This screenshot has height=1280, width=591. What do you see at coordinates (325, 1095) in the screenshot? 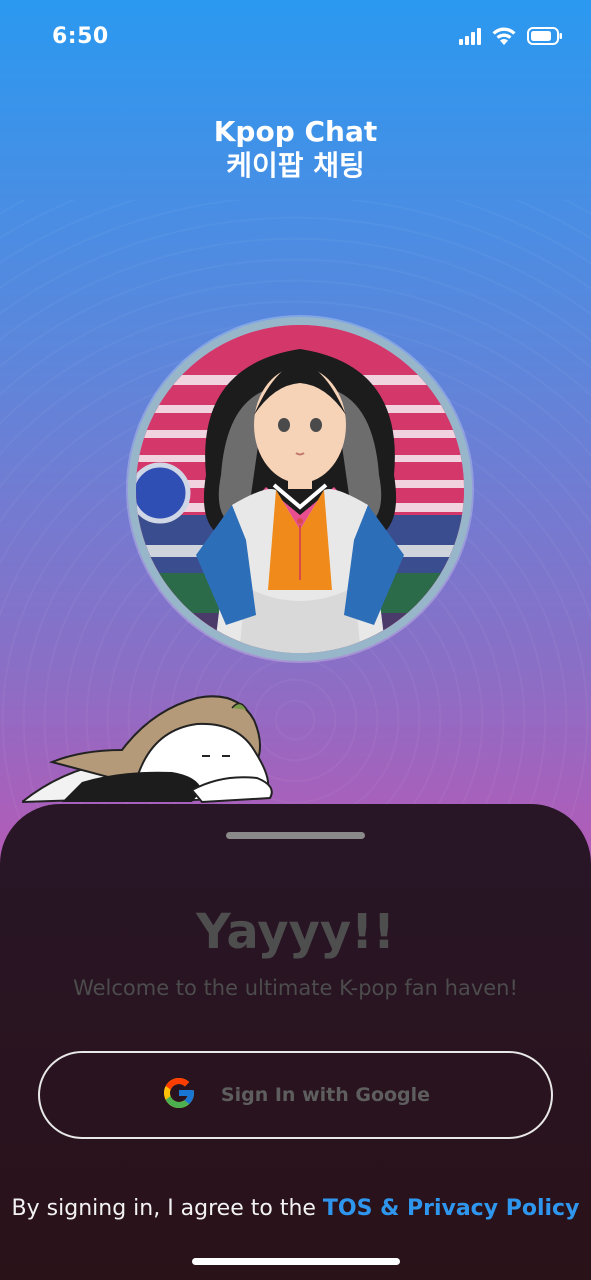
I see `google-sign-in-label: Sign In with Google` at bounding box center [325, 1095].